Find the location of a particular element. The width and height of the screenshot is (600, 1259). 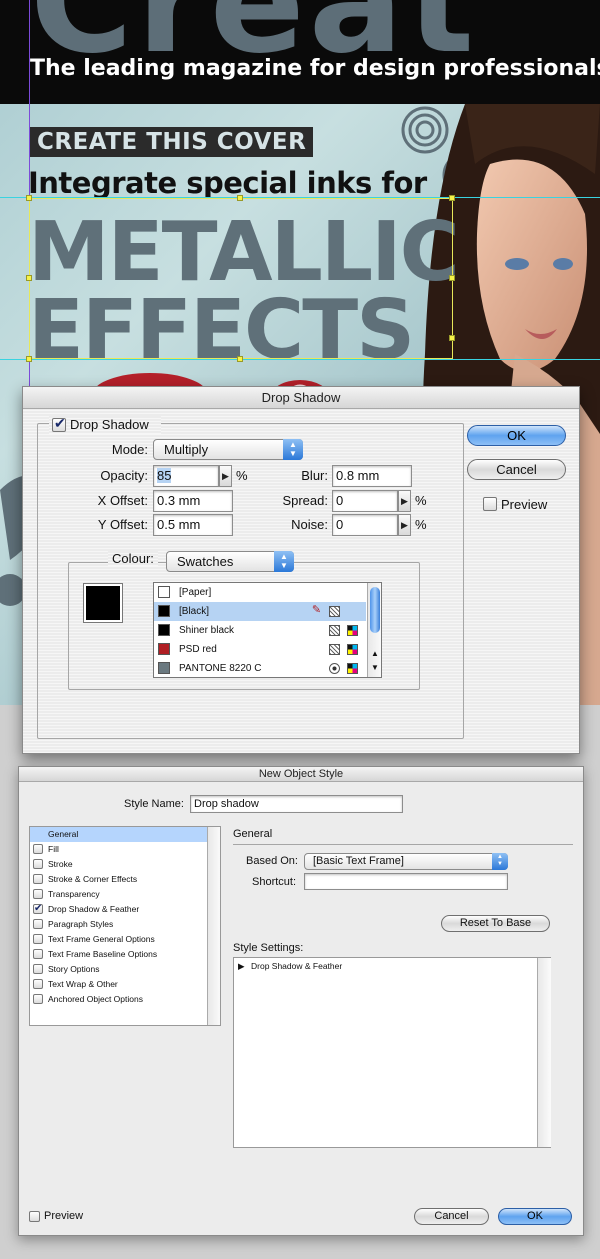

triangle-right-icon: ▶ is located at coordinates (404, 525).